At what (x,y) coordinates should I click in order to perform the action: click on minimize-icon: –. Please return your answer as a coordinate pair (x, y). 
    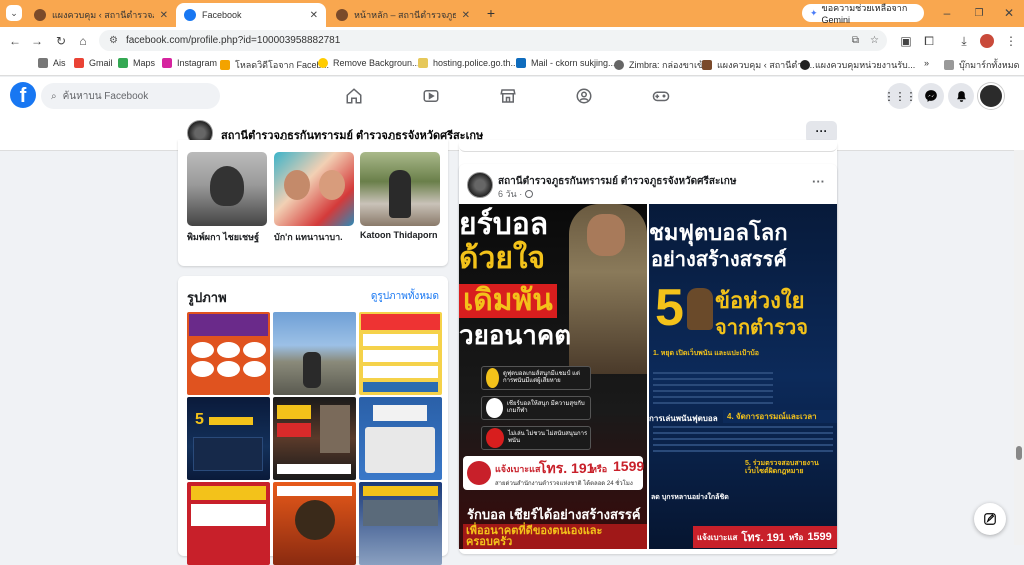
    Looking at the image, I should click on (947, 13).